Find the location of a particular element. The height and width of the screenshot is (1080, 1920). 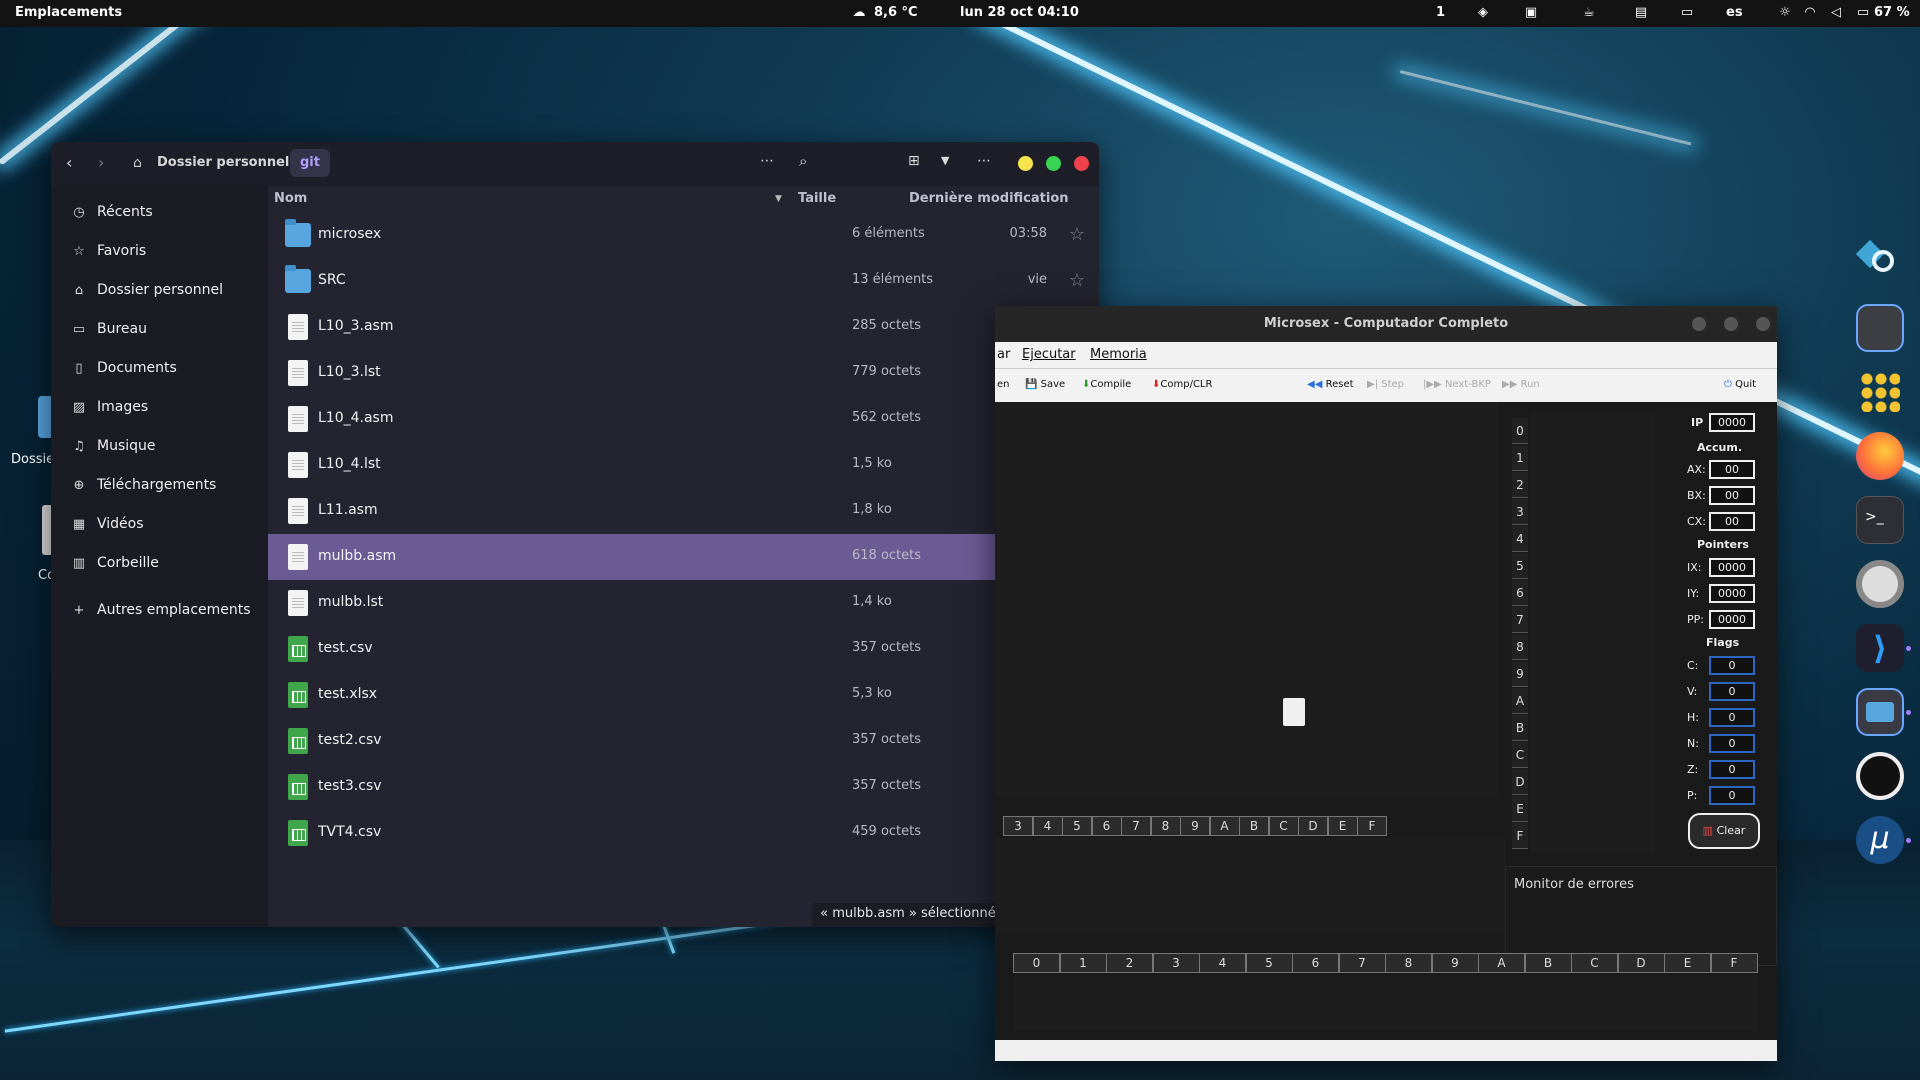

reset-button: ◀◀ Reset is located at coordinates (1330, 384).